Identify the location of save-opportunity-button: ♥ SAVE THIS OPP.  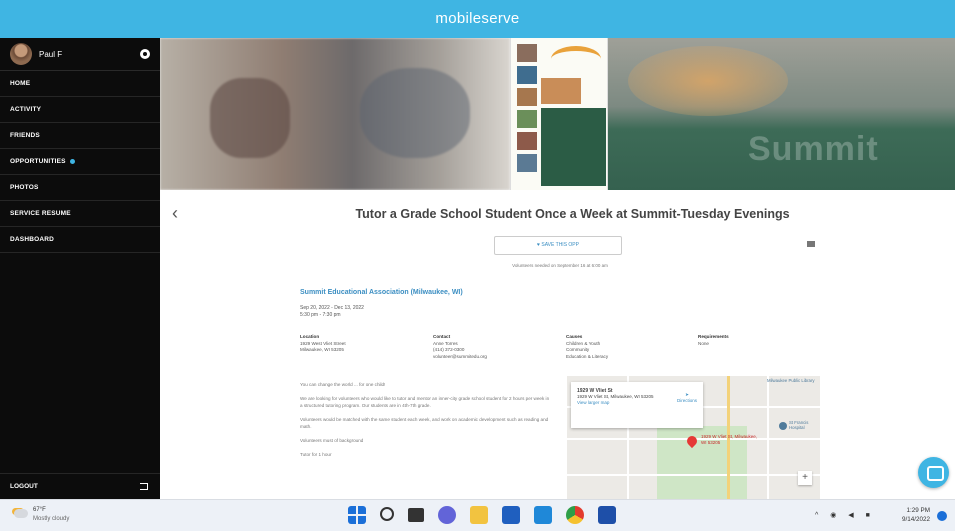
(558, 245).